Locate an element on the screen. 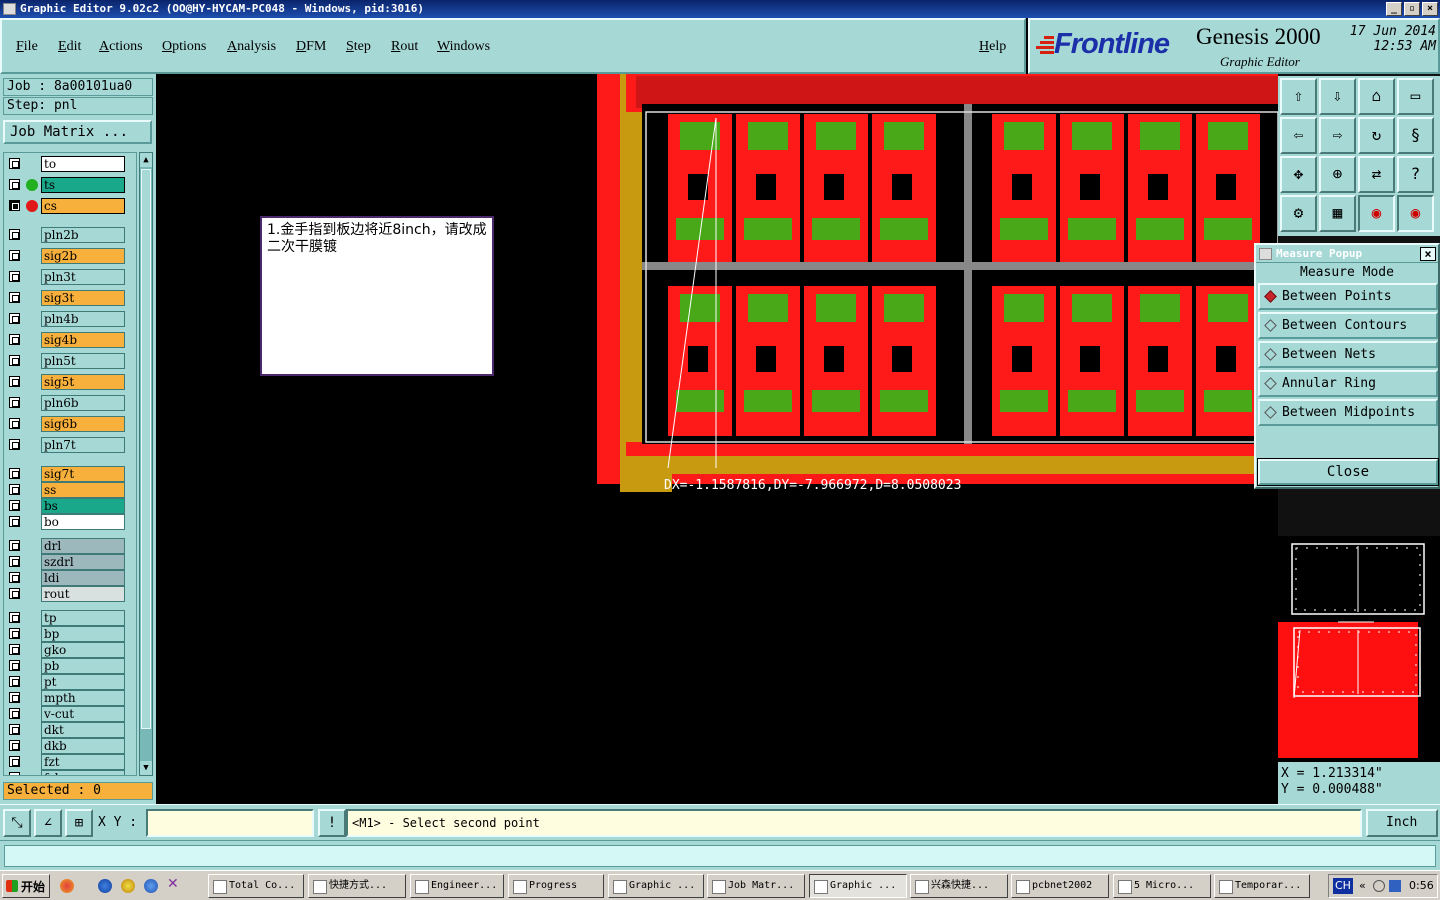 This screenshot has width=1440, height=900. layer-name: pt is located at coordinates (83, 682).